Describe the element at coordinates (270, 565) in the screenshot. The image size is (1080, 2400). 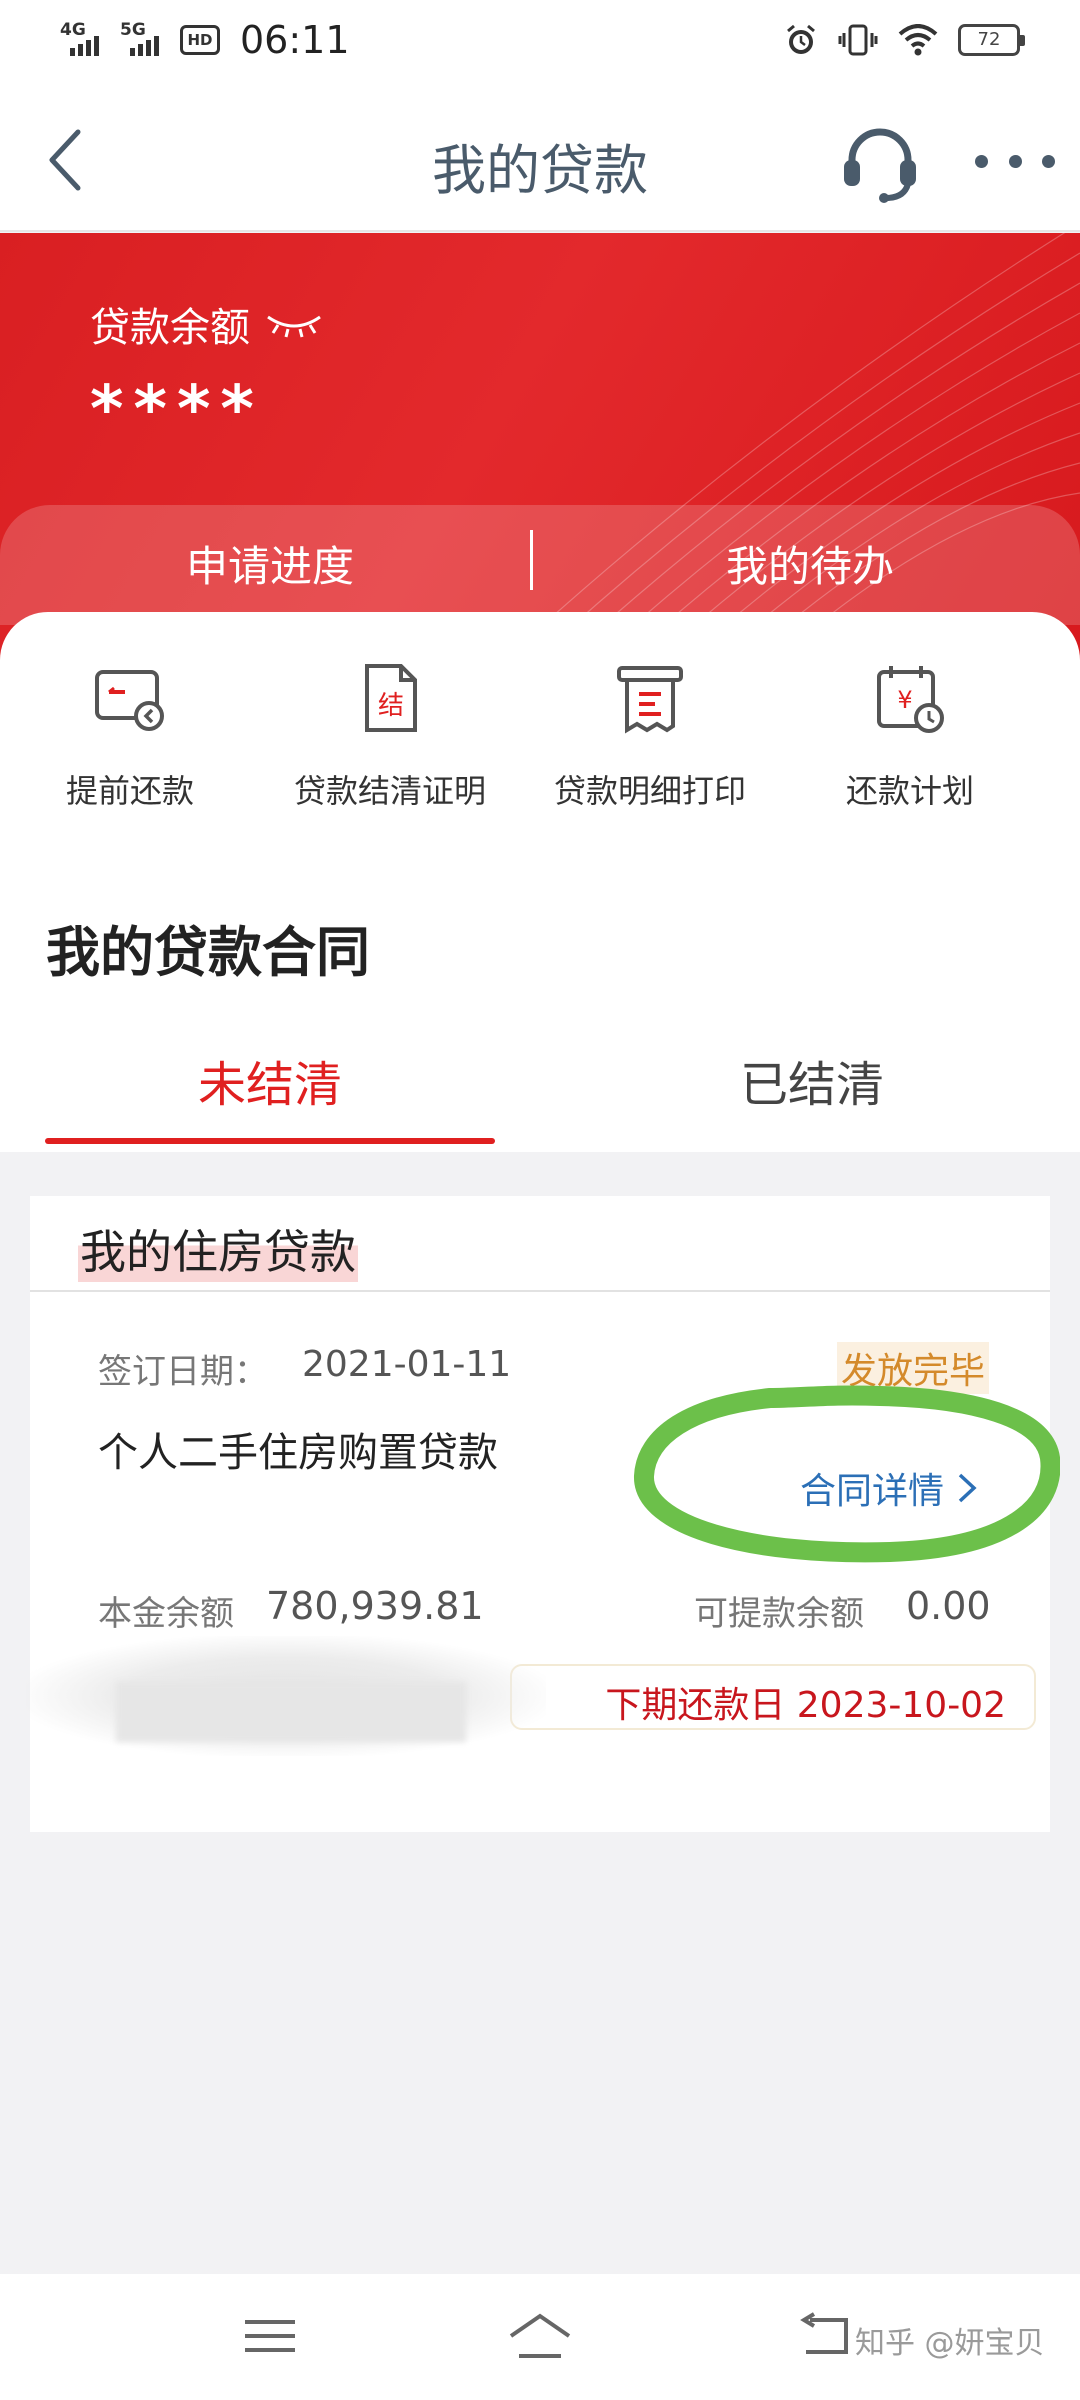
I see `tab-application-progress: 申请进度` at that location.